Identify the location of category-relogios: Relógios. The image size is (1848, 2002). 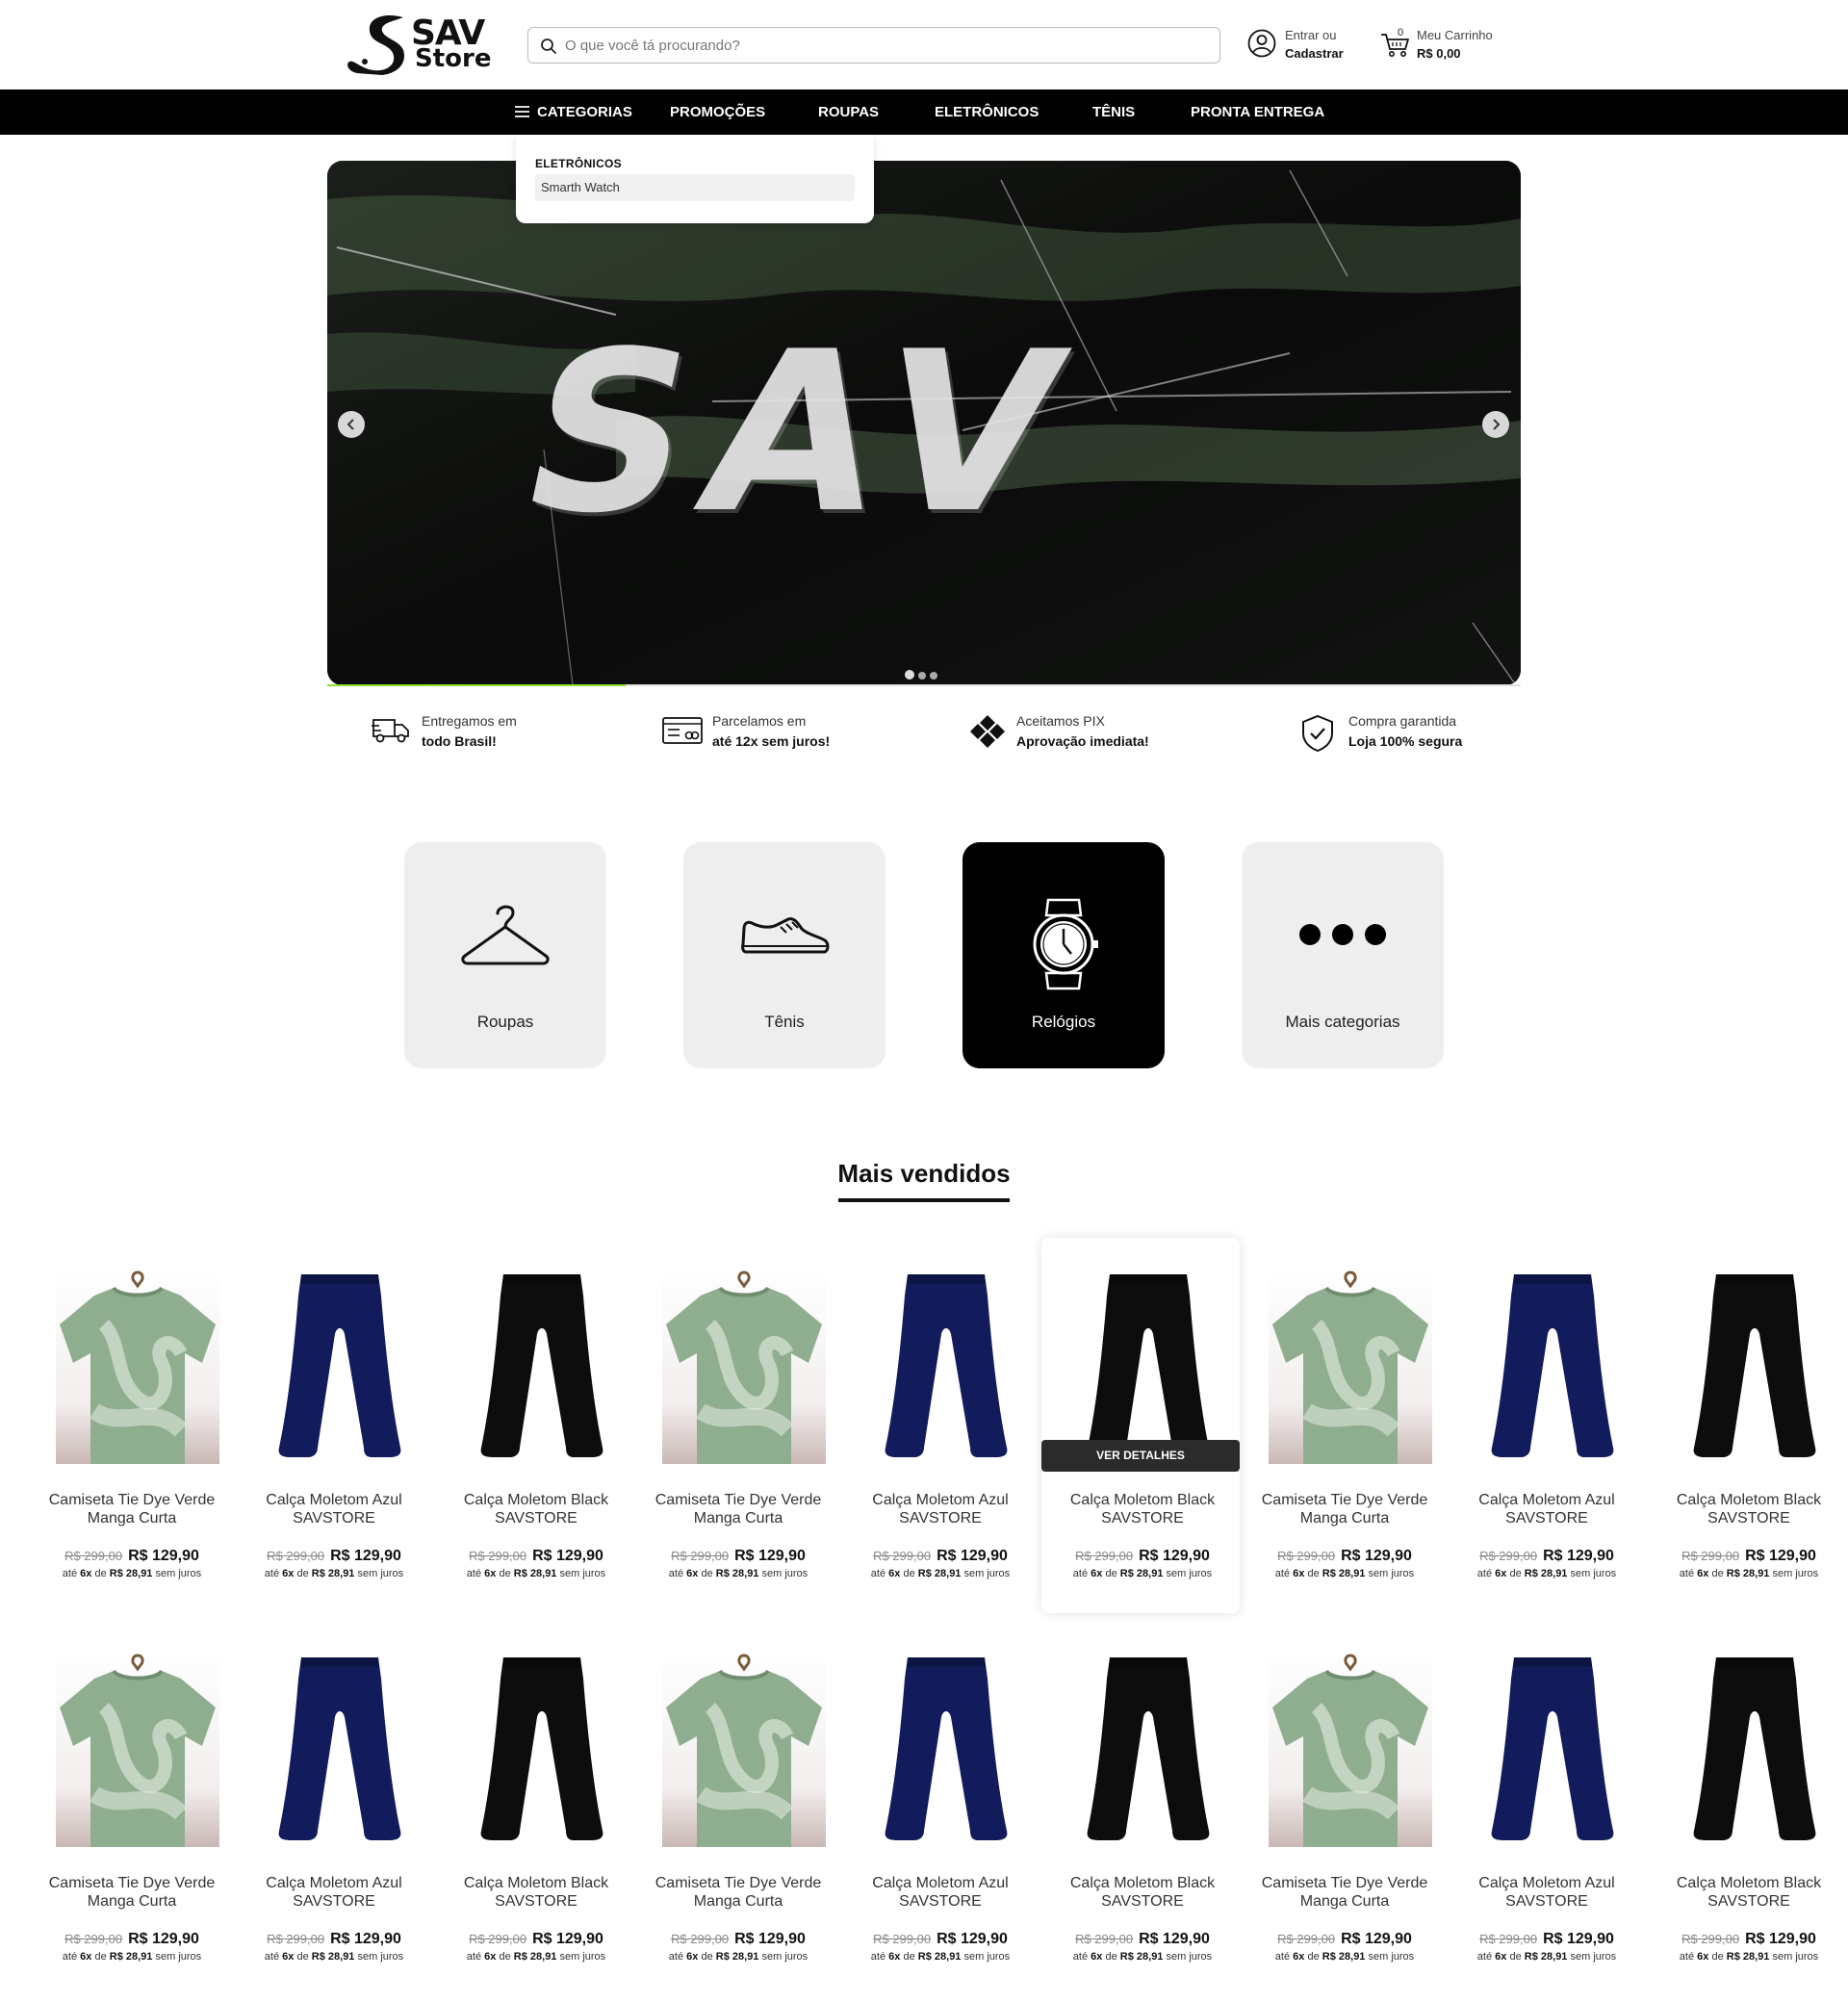
(1063, 955).